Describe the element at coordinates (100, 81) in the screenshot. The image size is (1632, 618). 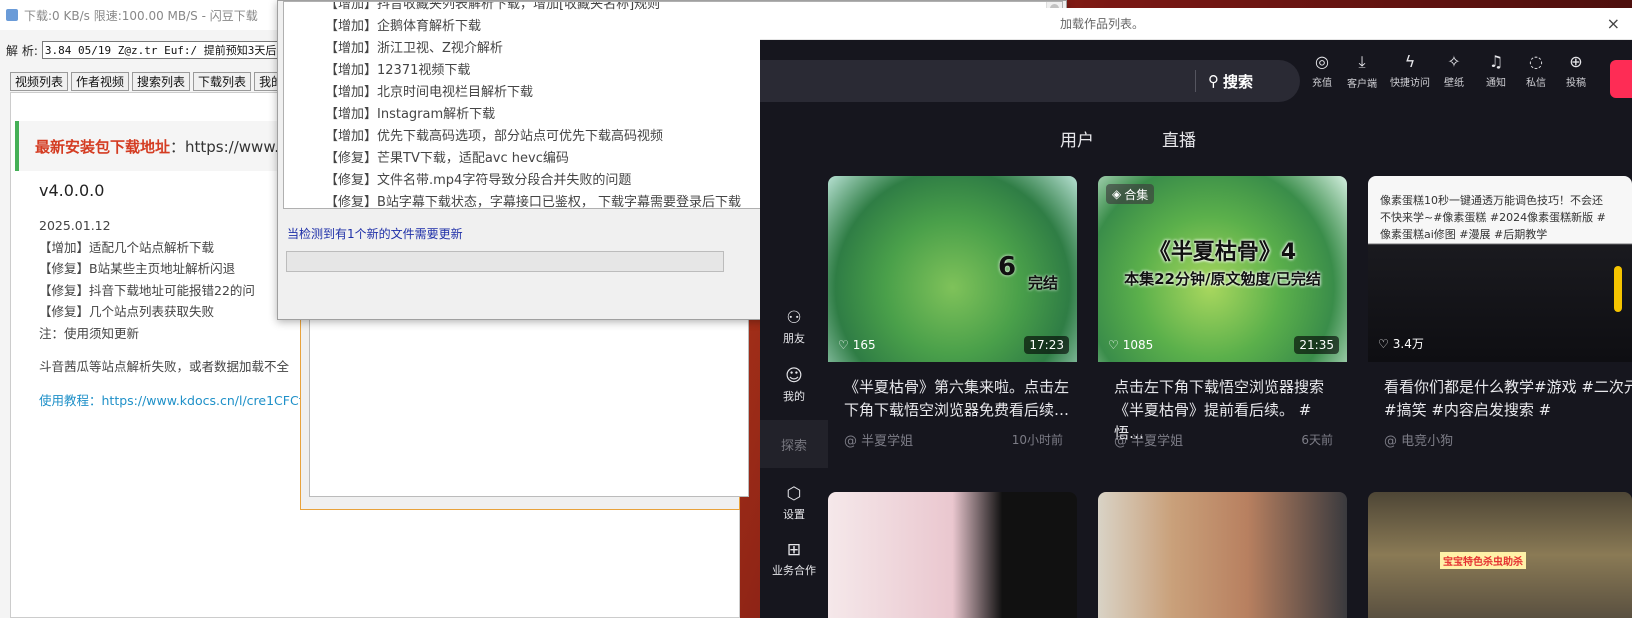
I see `tab-author-videos: 作者视频` at that location.